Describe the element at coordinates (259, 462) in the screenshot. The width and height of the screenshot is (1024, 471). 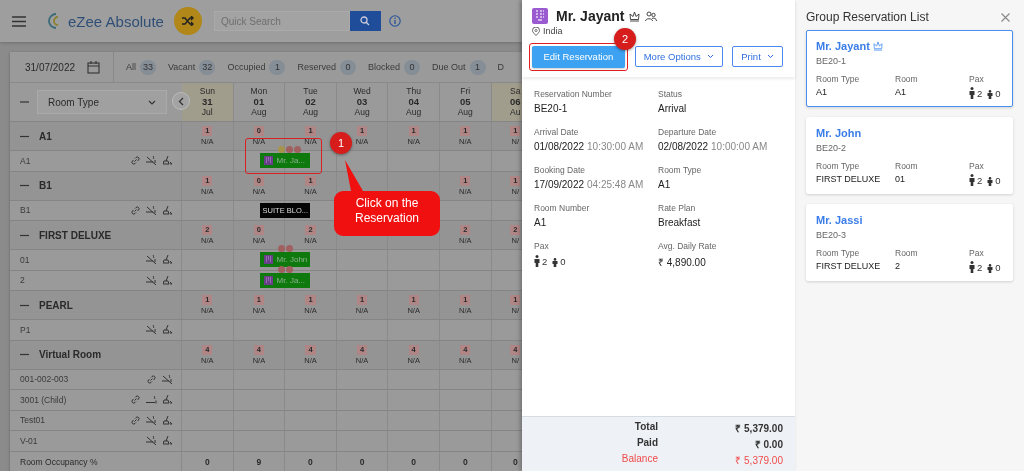
I see `occupancy-value: 9` at that location.